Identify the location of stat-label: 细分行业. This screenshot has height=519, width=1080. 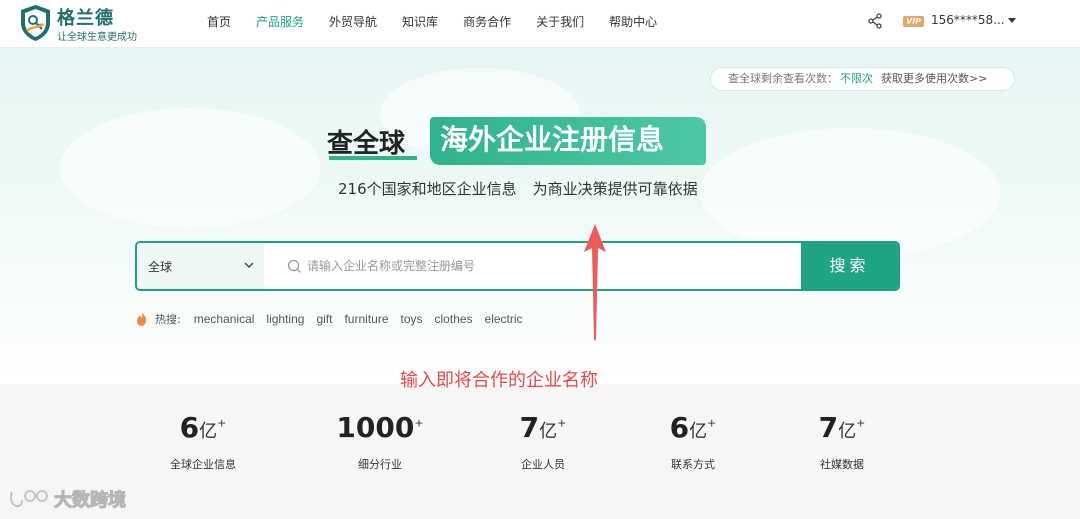
(380, 464).